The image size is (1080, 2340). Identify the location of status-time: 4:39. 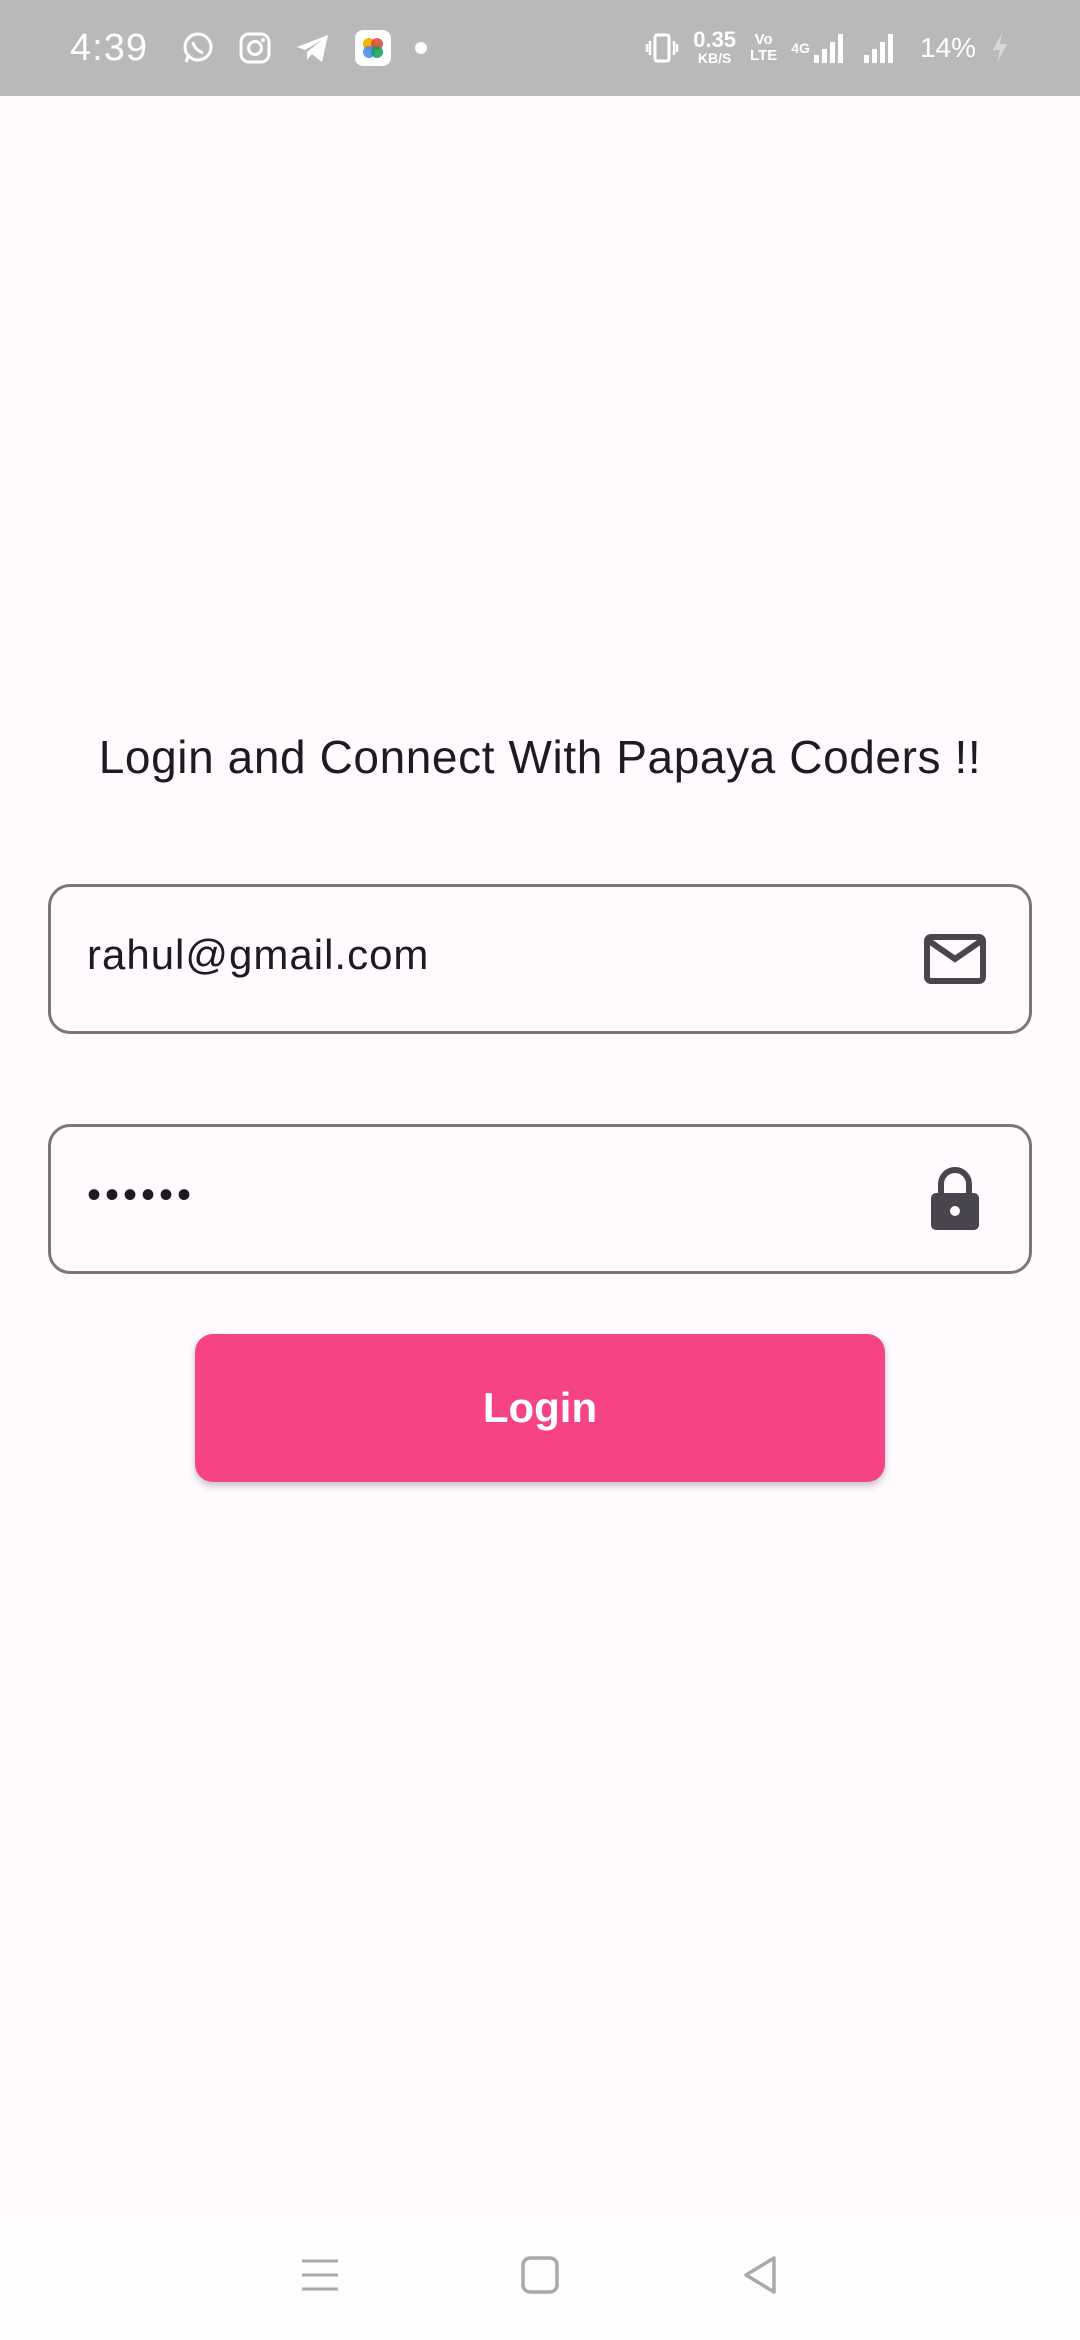
(109, 47).